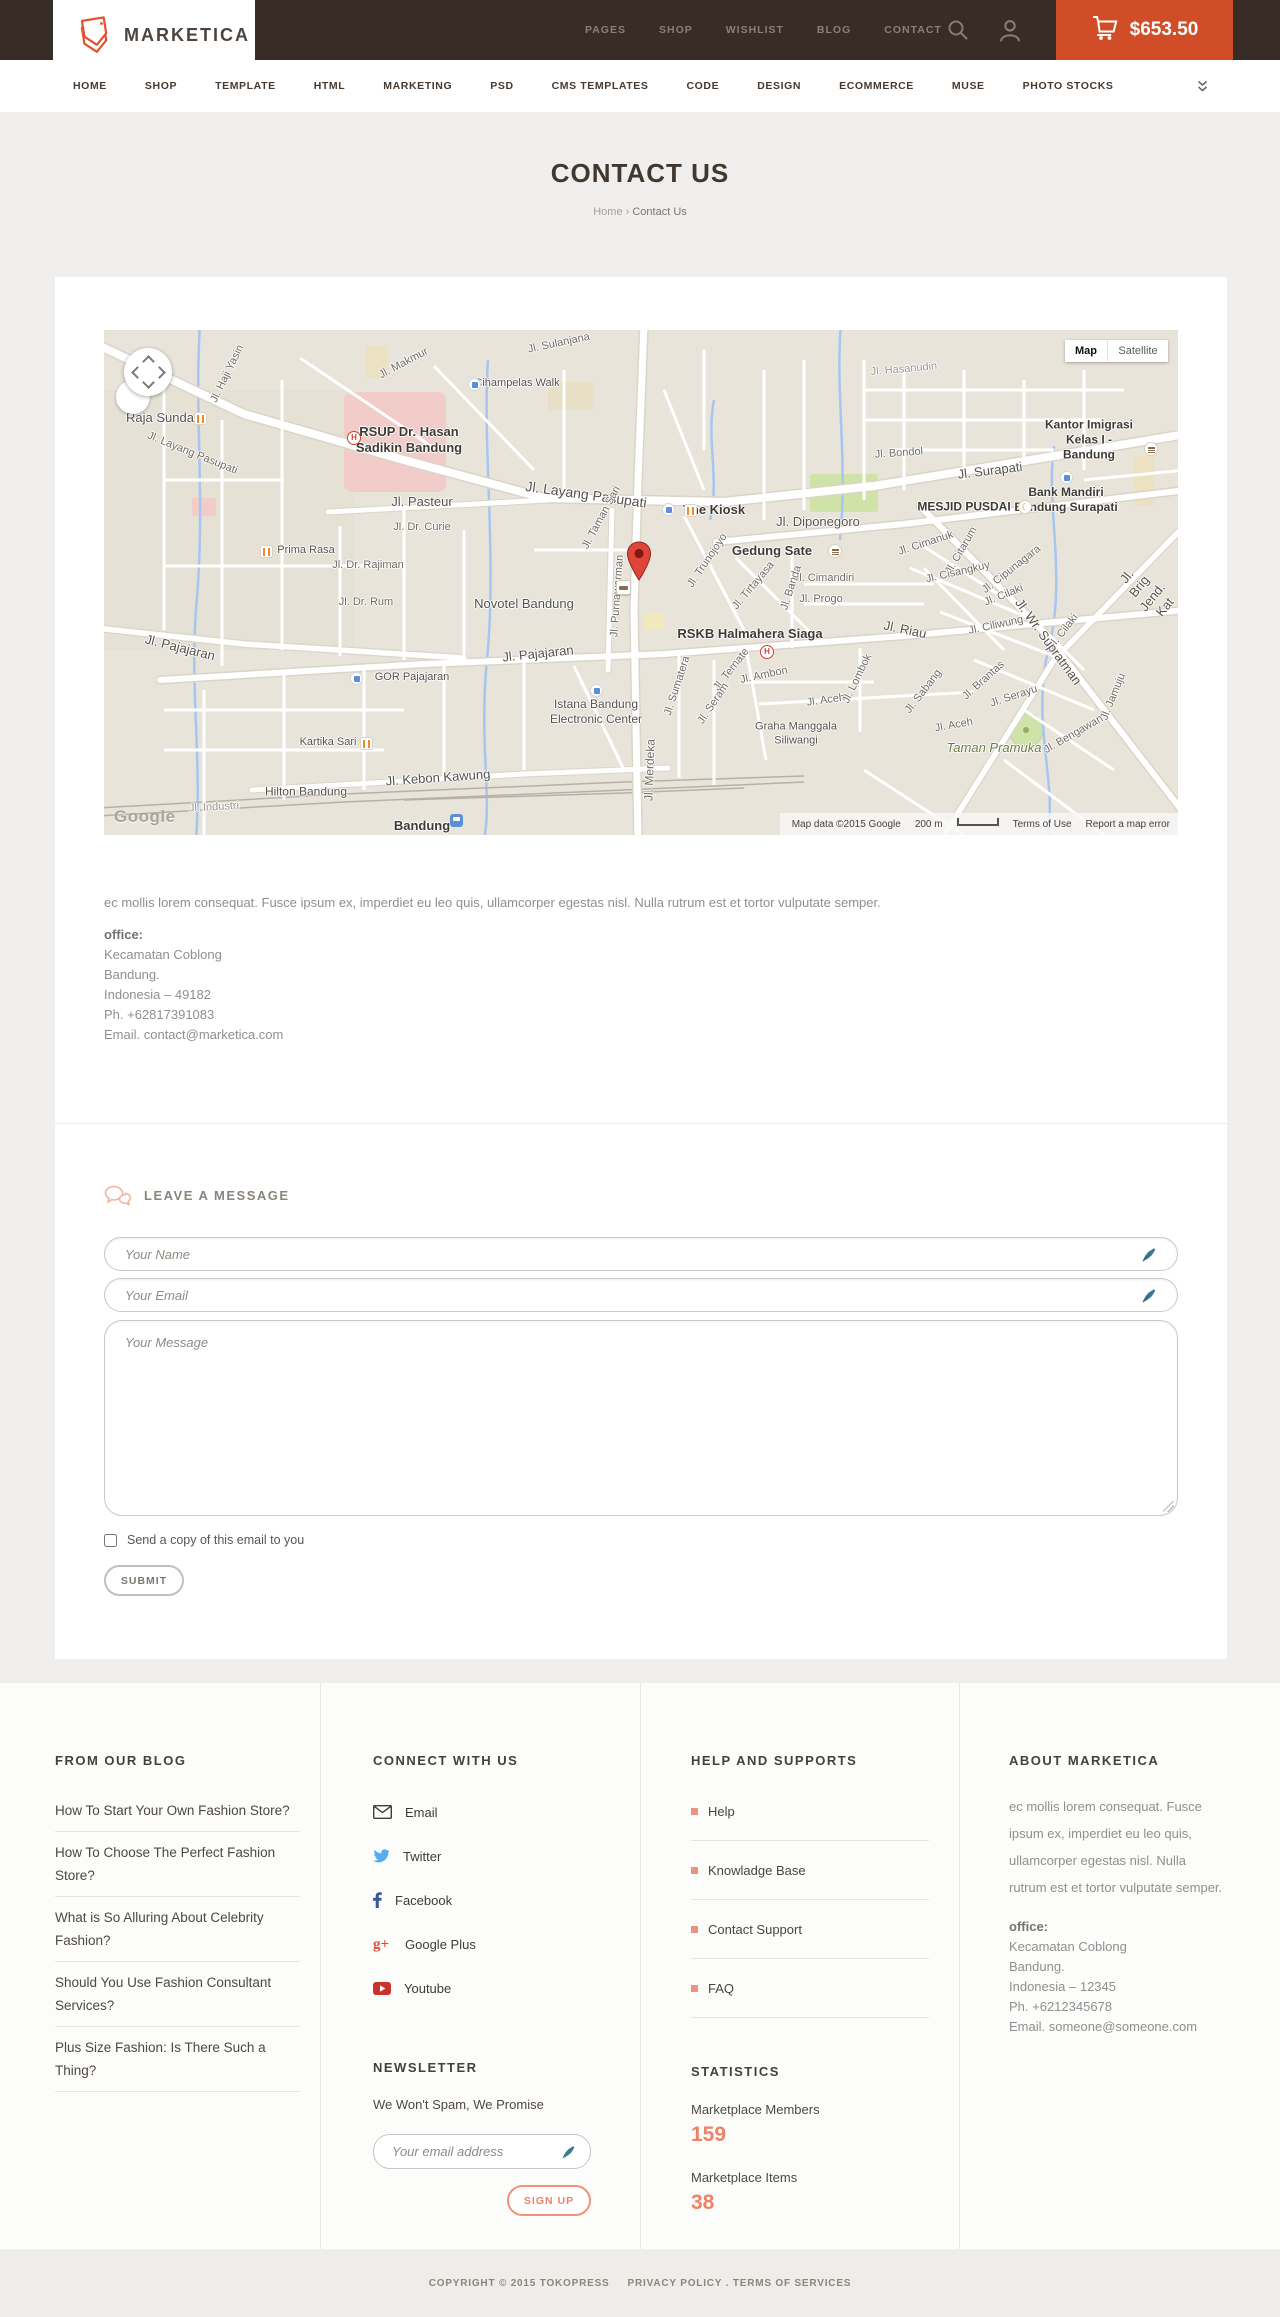  I want to click on map-label: Jl. Bengawan, so click(1073, 734).